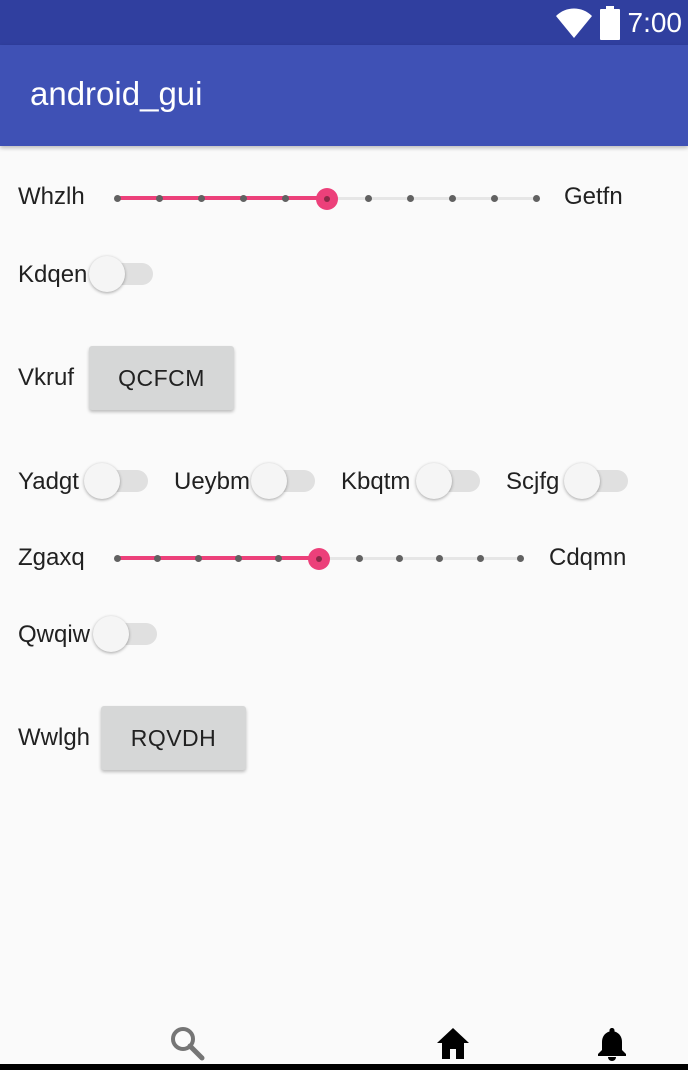  I want to click on switch-label: Qwqiw, so click(54, 634).